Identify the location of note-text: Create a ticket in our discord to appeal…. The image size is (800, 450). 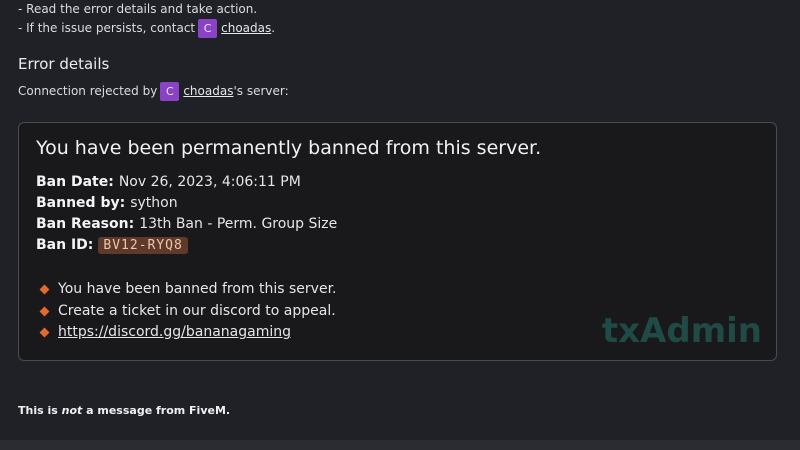
(197, 311).